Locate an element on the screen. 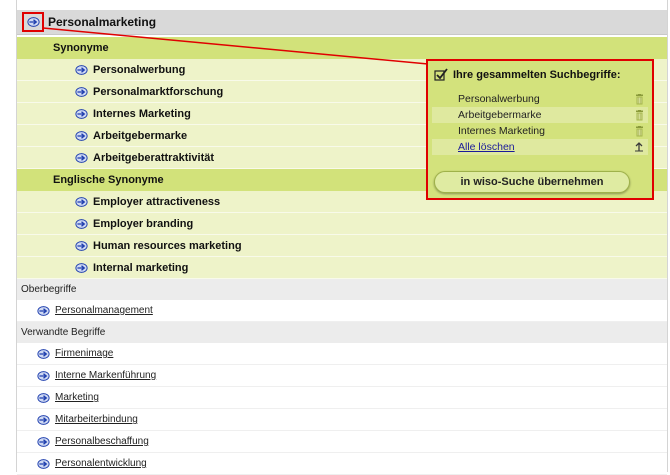 The height and width of the screenshot is (475, 670). selected-term: Arbeitgebermarke is located at coordinates (540, 115).